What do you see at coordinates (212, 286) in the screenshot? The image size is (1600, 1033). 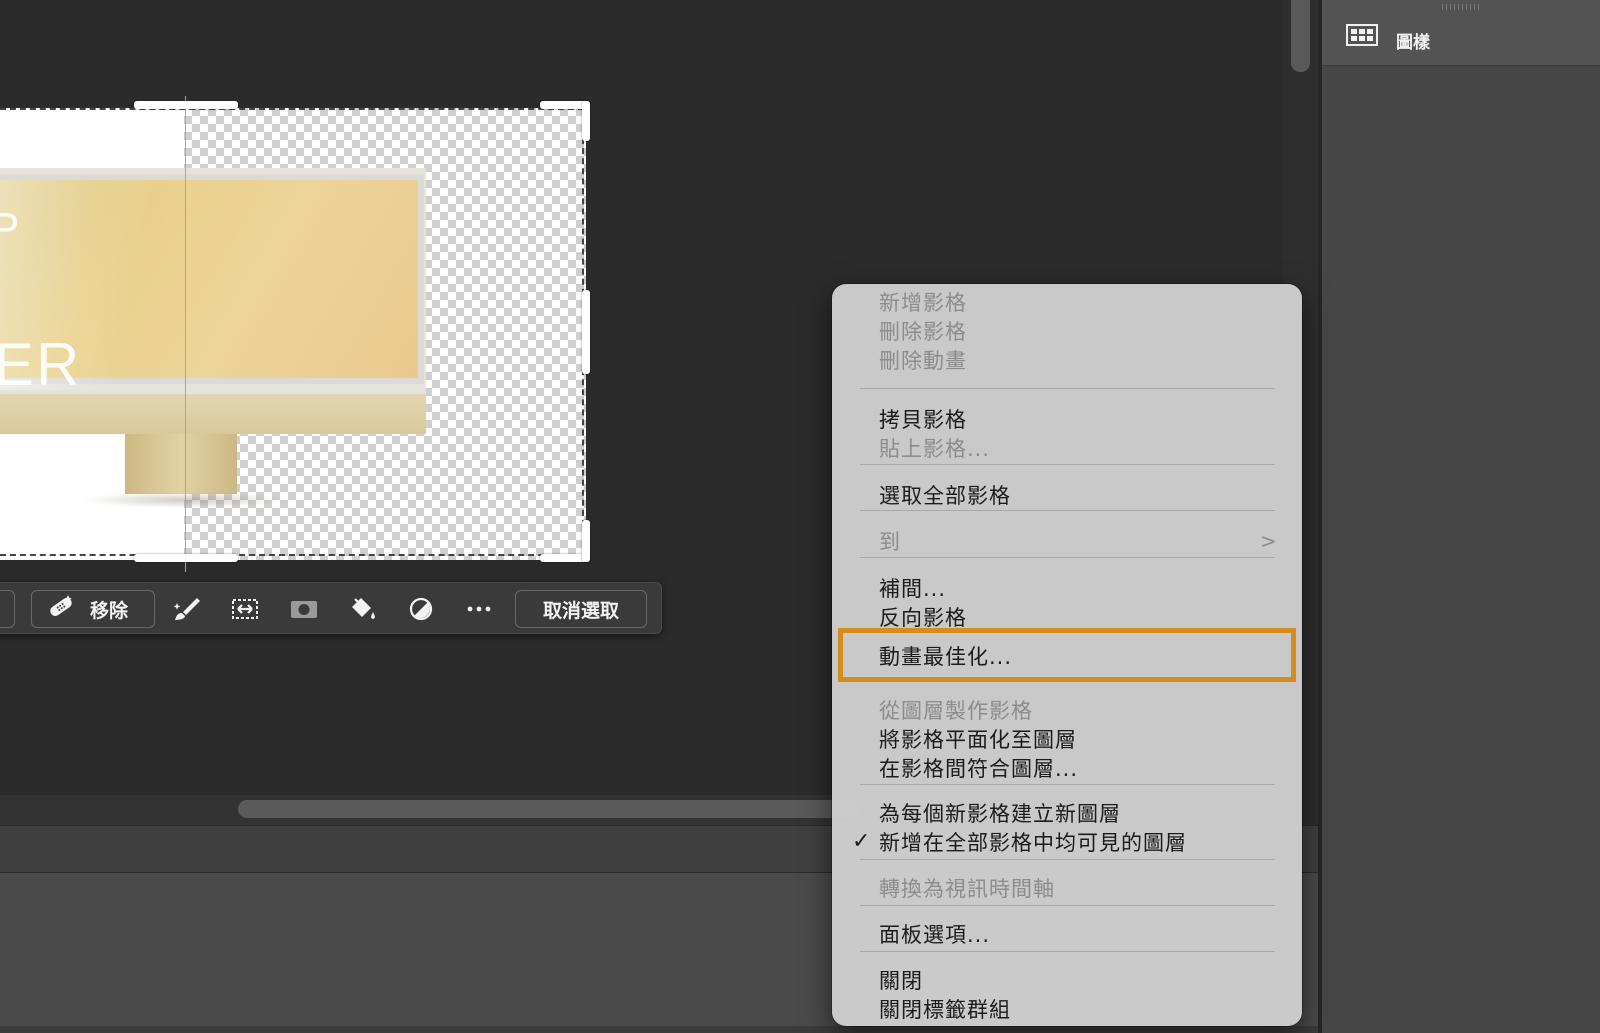 I see `monitor-screen: P ER` at bounding box center [212, 286].